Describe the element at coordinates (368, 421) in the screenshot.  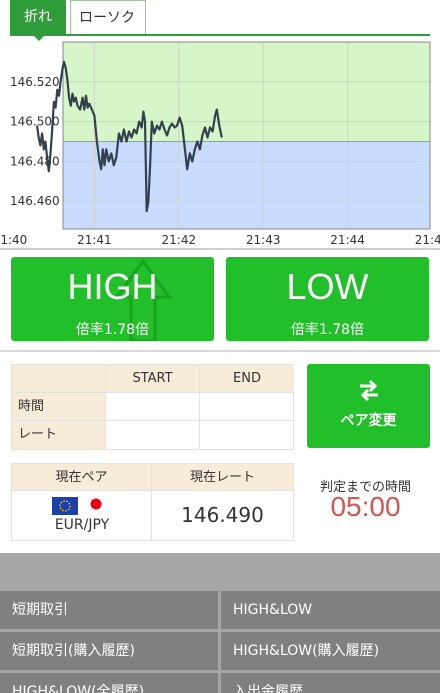
I see `change-pair-label: ペア変更` at that location.